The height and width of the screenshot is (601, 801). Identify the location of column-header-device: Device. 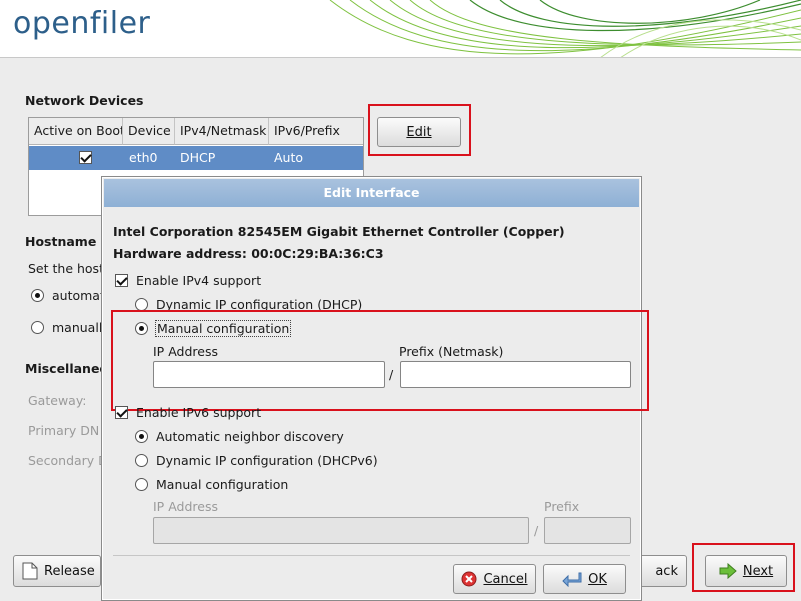
(149, 131).